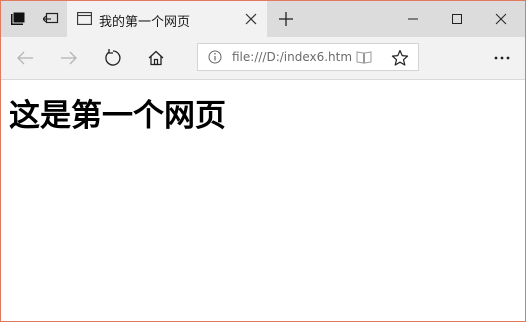  I want to click on address-bar: file:///D:/index6.html, so click(308, 57).